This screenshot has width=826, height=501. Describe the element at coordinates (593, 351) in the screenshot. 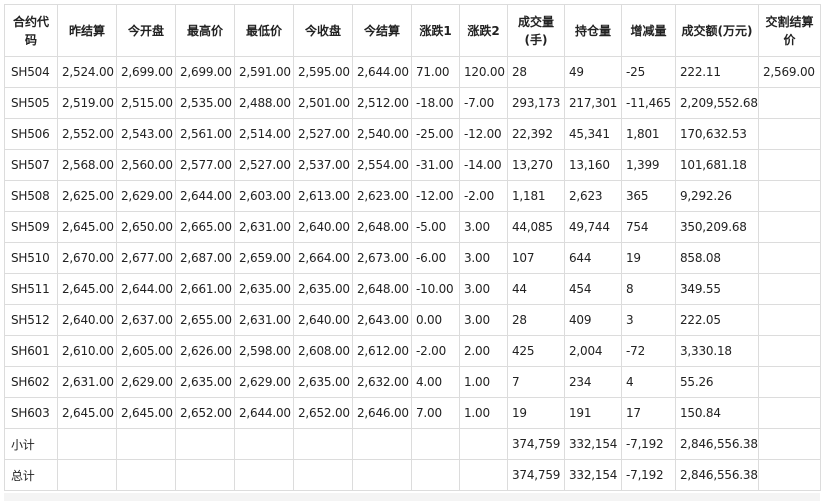

I see `table-cell-open-interest: 2,004` at that location.